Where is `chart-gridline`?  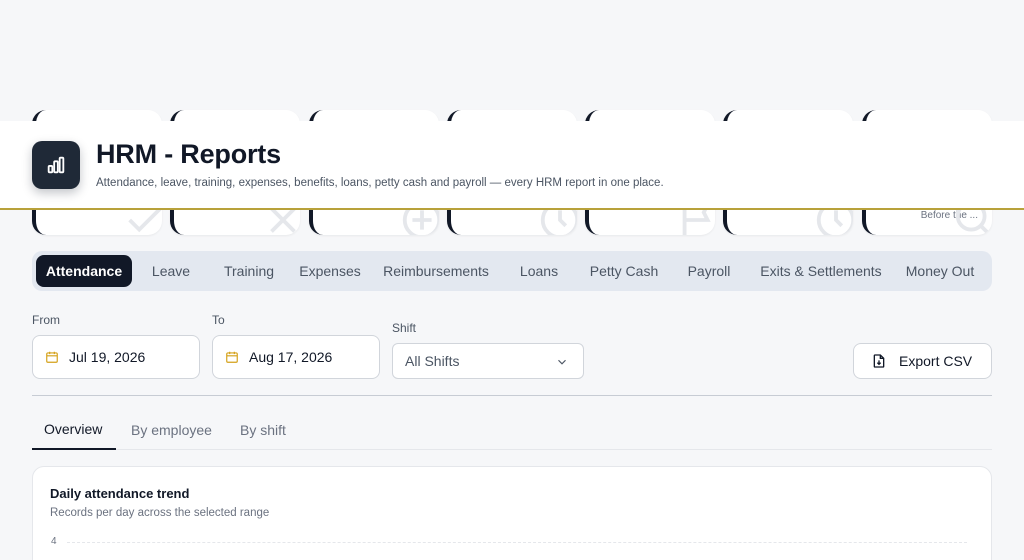 chart-gridline is located at coordinates (517, 542).